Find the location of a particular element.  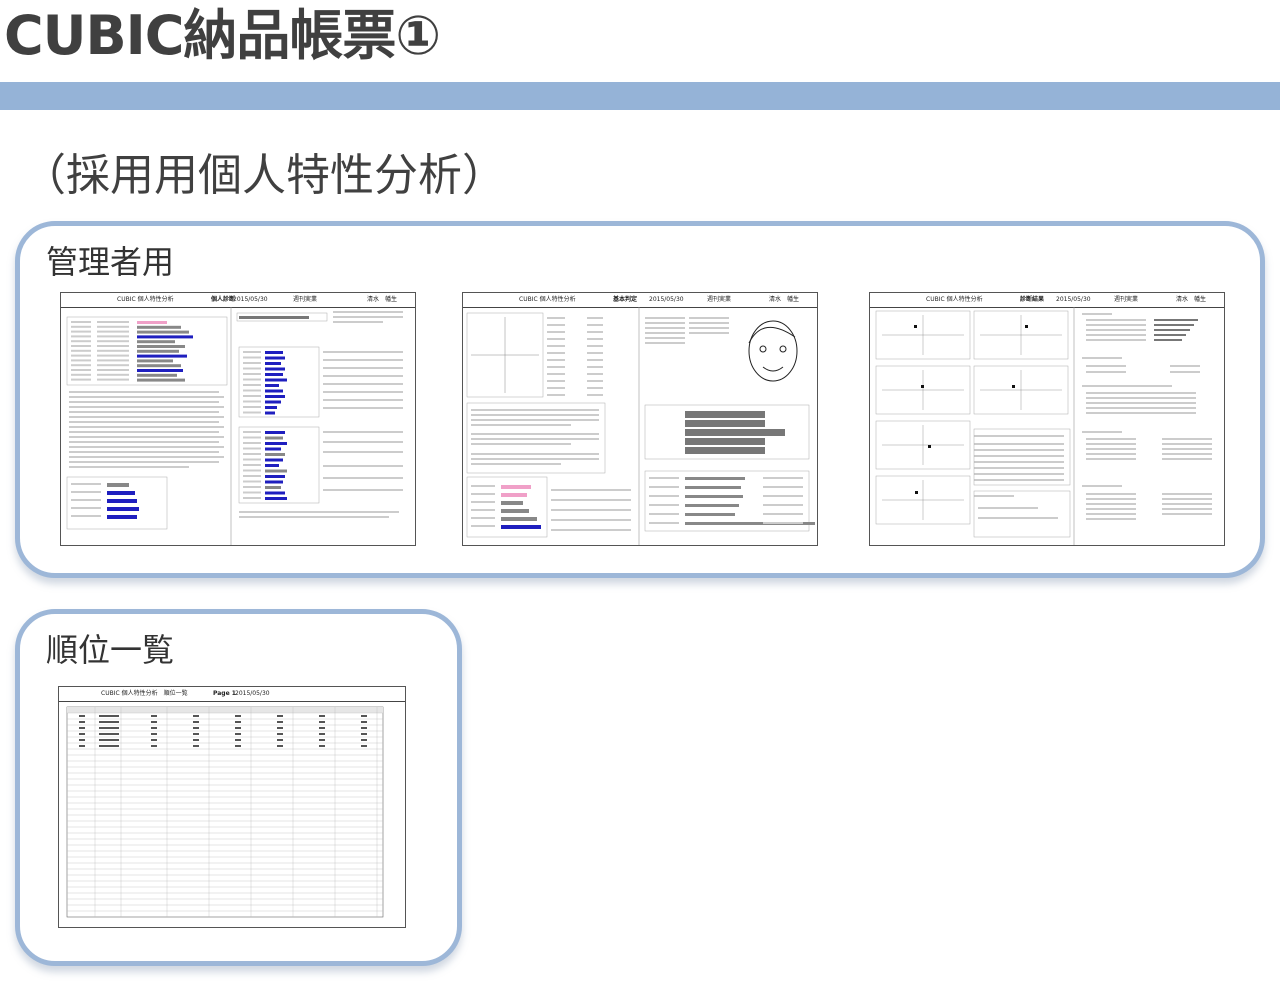

report-header: CUBIC 個人特性分析 個人診断 2015/05/30 週刊実業 清水 幡生 is located at coordinates (238, 300).